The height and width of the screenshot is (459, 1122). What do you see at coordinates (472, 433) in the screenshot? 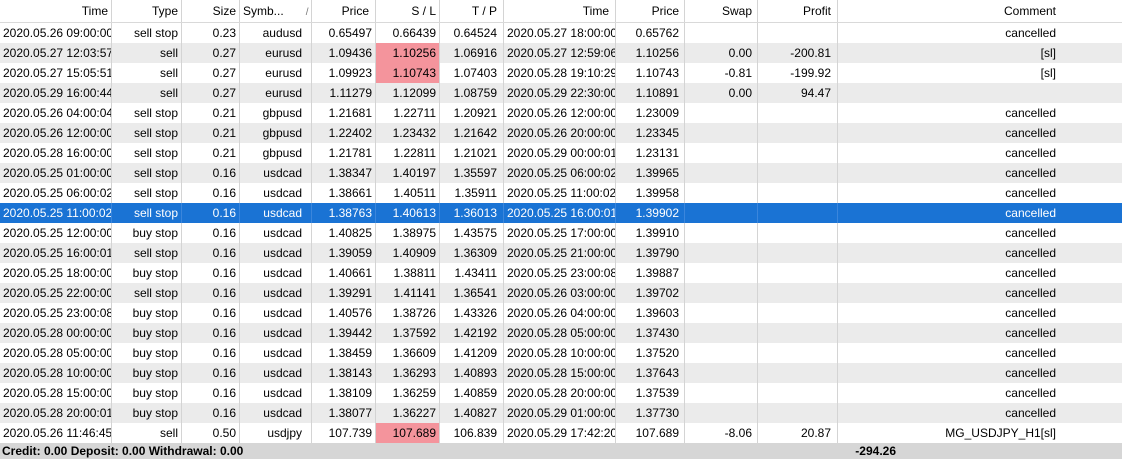
I see `cell-tp: 106.839` at bounding box center [472, 433].